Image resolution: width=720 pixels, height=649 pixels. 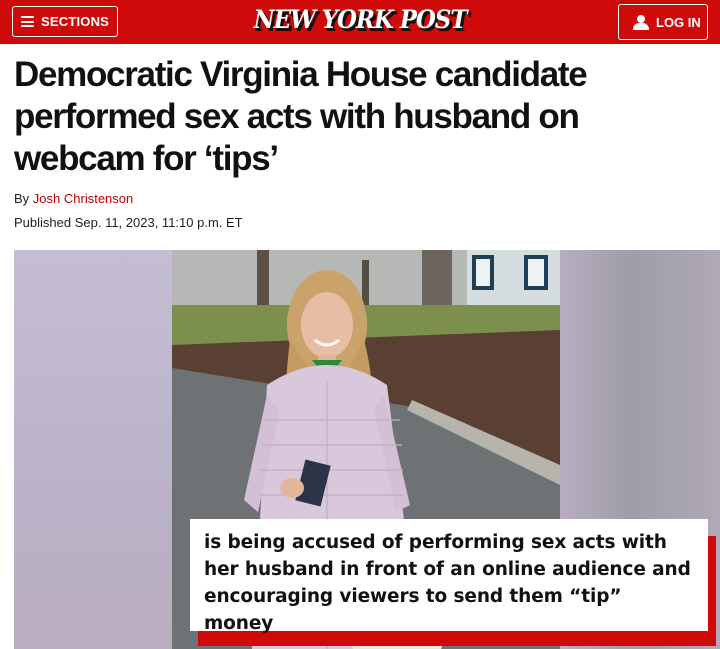 I want to click on top-nav-bar: SECTIONS NEW YORK POST LOG IN, so click(x=360, y=22).